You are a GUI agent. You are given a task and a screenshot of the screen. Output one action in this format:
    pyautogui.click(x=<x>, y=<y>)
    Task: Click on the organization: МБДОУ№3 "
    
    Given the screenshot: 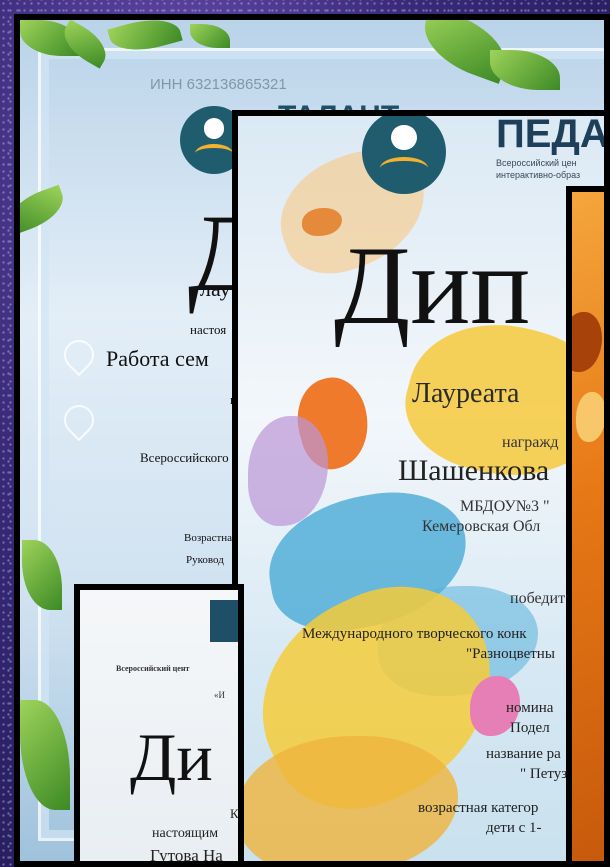 What is the action you would take?
    pyautogui.click(x=505, y=506)
    